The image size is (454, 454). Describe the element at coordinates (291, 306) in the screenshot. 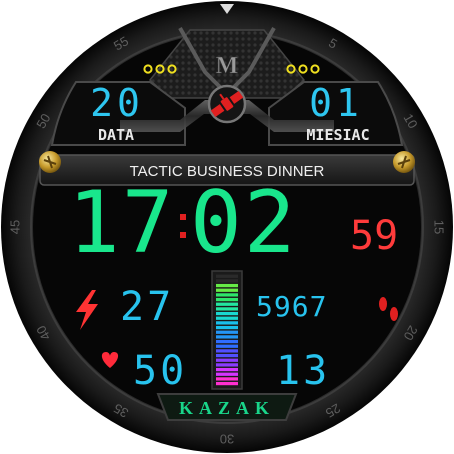

I see `steps-value: 5967` at that location.